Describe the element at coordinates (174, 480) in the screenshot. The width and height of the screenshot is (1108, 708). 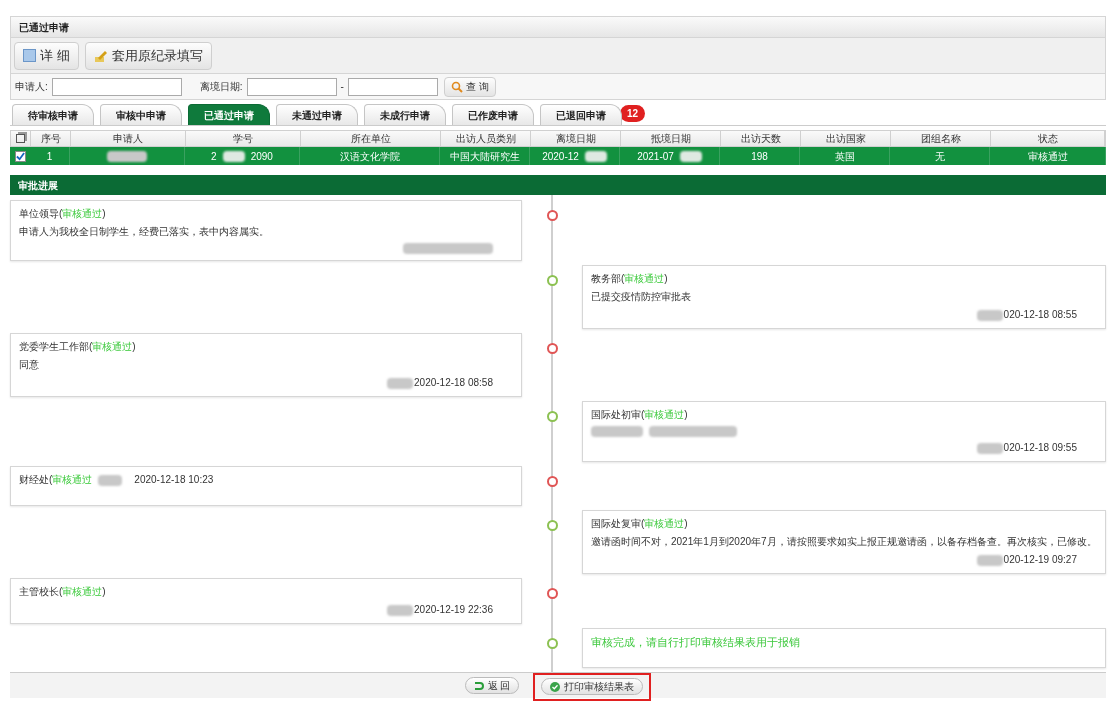
I see `timestamp: 2020-12-18 10:23` at that location.